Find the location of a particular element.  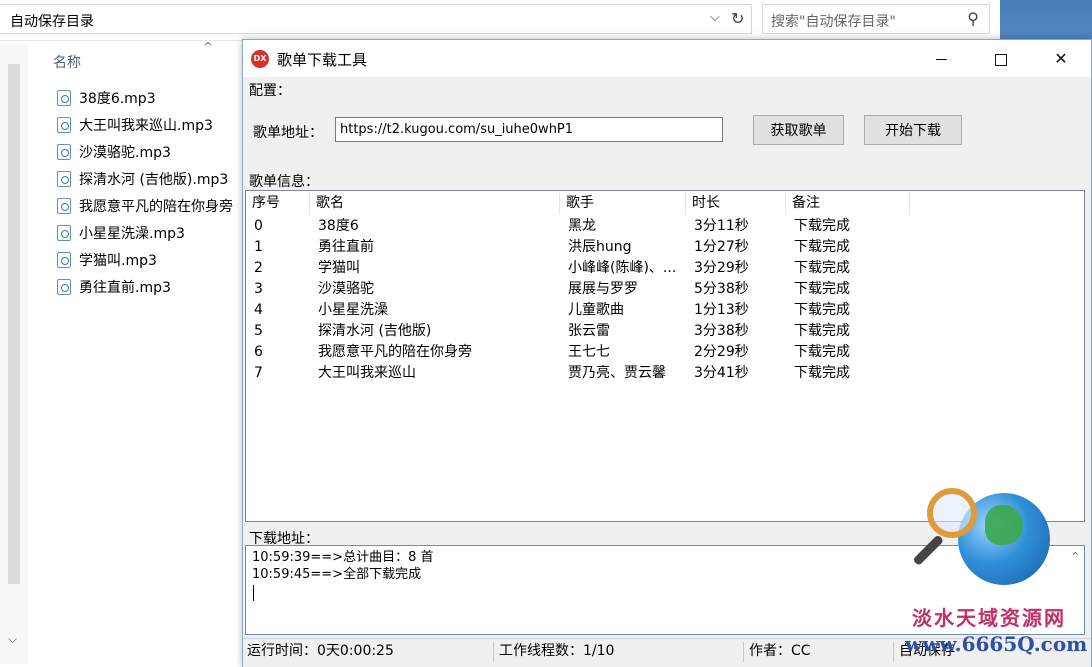

file-name: 探清水河 (吉他版).mp3 is located at coordinates (154, 180).